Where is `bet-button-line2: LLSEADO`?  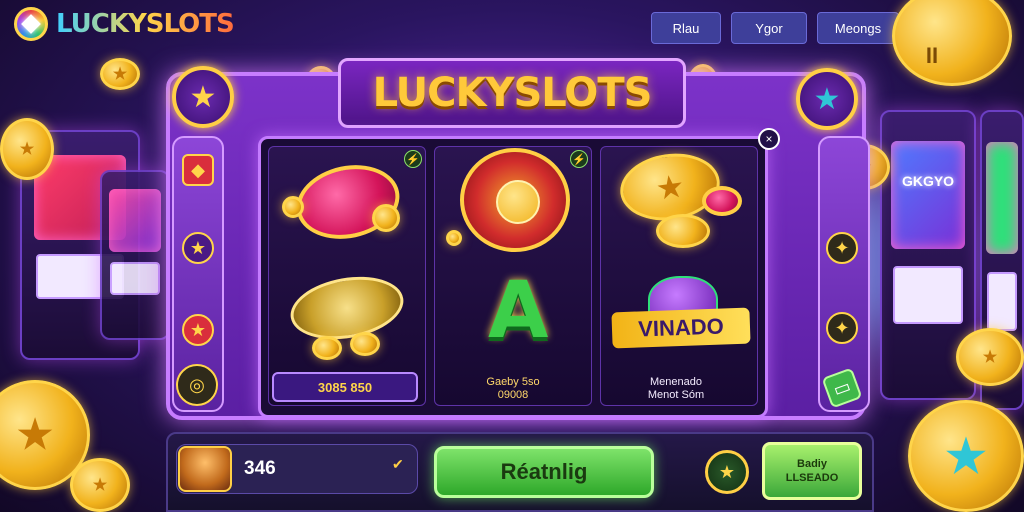 bet-button-line2: LLSEADO is located at coordinates (812, 478).